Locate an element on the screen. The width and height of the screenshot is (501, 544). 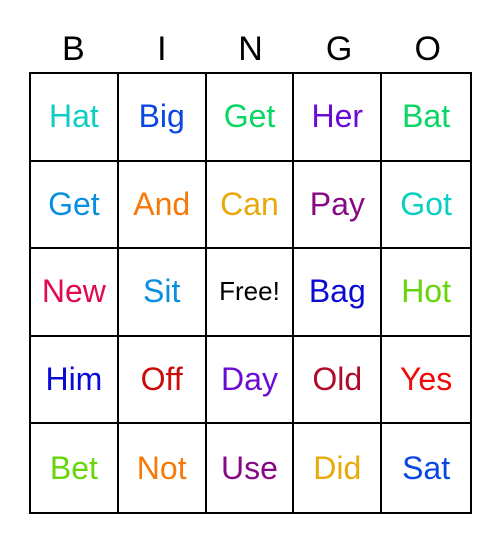
cell-word: Pay is located at coordinates (337, 203).